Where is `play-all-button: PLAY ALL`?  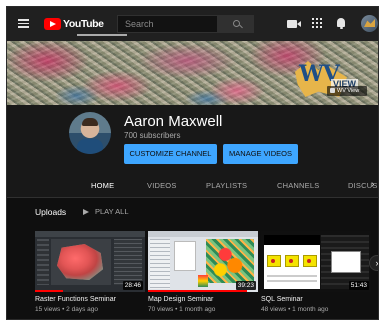 play-all-button: PLAY ALL is located at coordinates (106, 211).